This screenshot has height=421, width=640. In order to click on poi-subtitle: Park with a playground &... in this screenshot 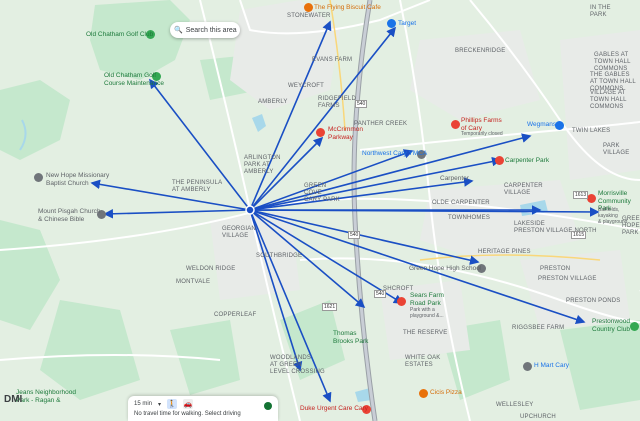, I will do `click(427, 313)`.